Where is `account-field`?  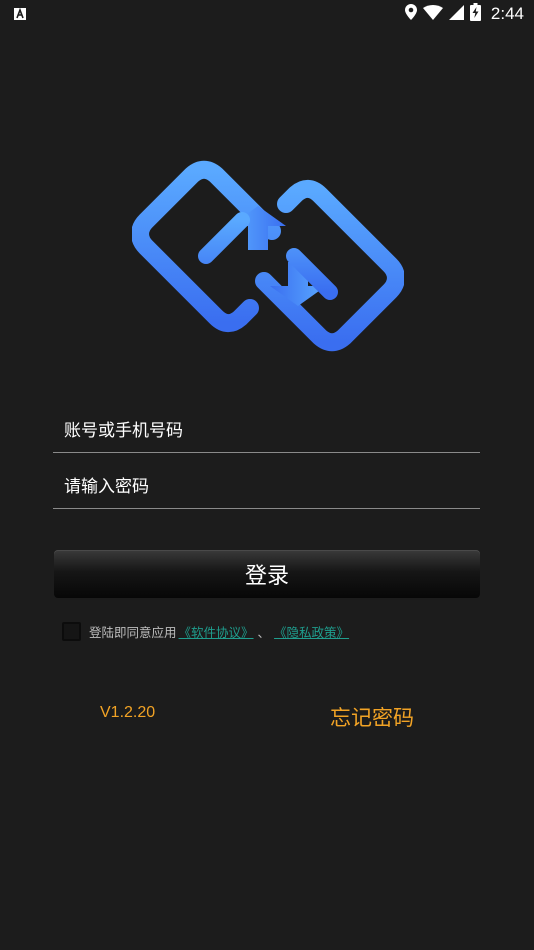
account-field is located at coordinates (266, 431).